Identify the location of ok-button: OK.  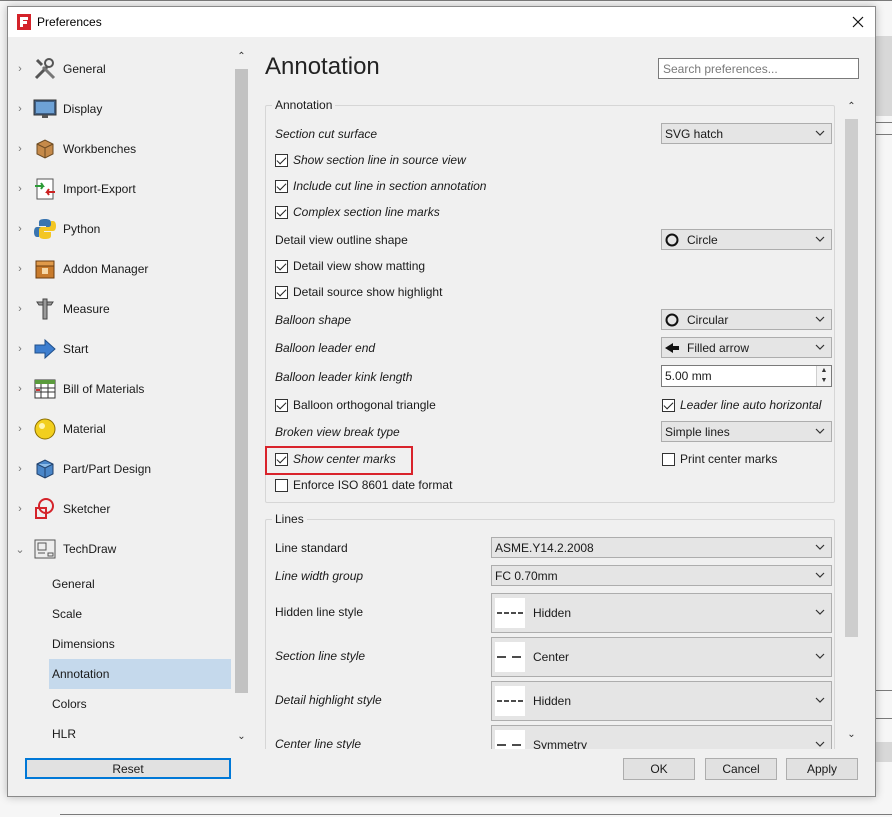
(659, 769).